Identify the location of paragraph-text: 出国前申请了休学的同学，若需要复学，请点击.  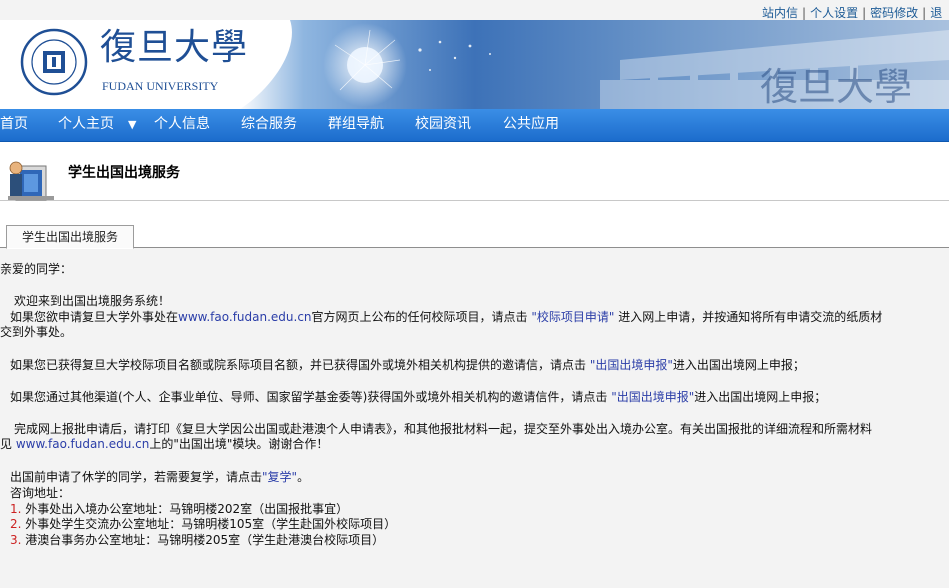
(136, 477).